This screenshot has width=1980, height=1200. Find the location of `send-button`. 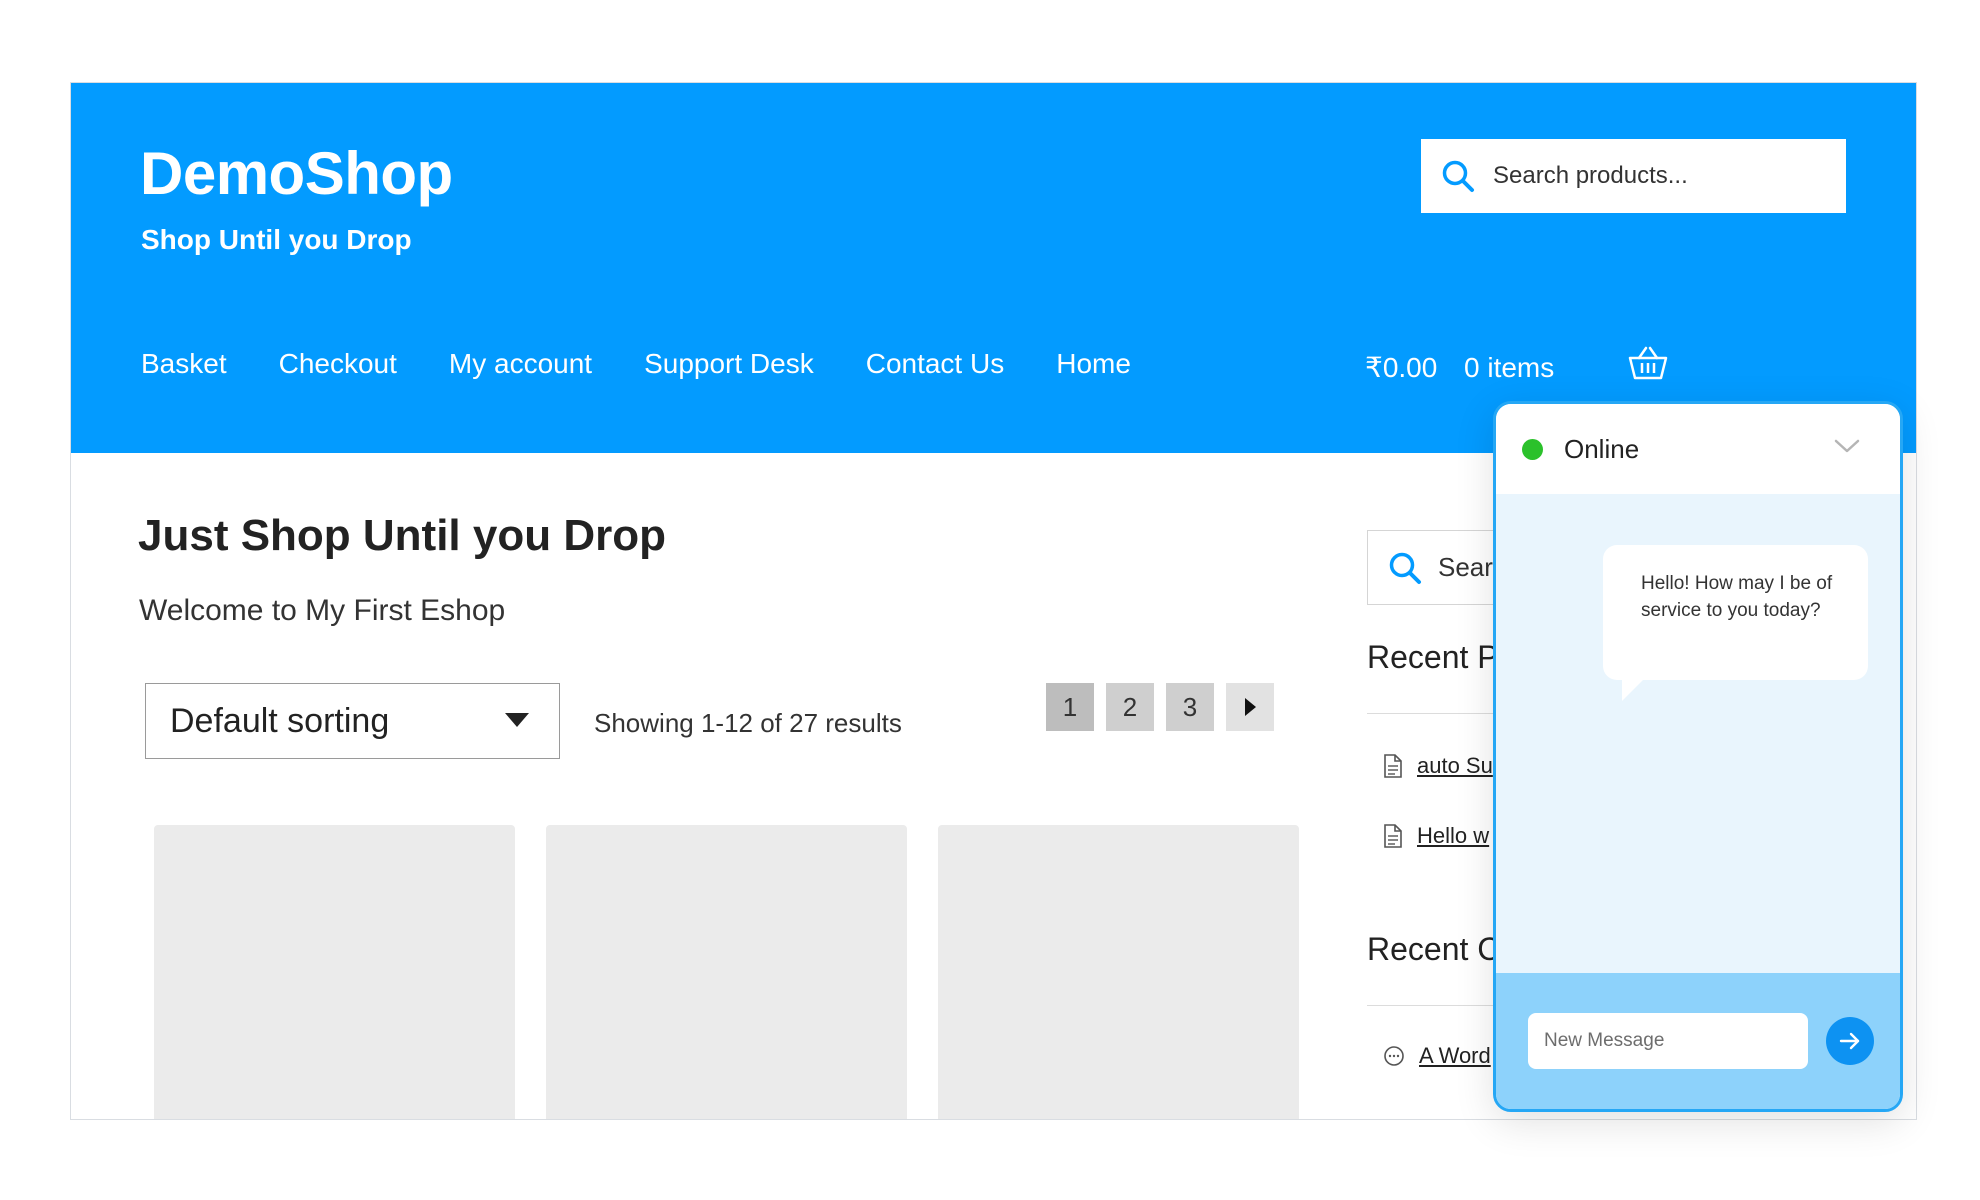

send-button is located at coordinates (1850, 1041).